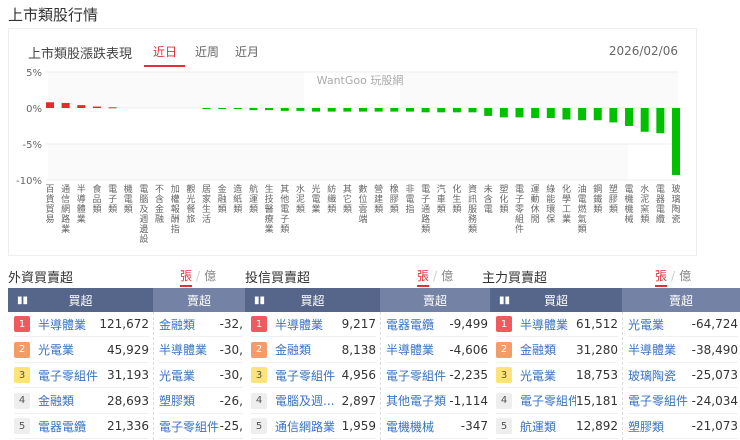 This screenshot has width=740, height=440. I want to click on sell-row: 電子零組件 -2,235, so click(437, 375).